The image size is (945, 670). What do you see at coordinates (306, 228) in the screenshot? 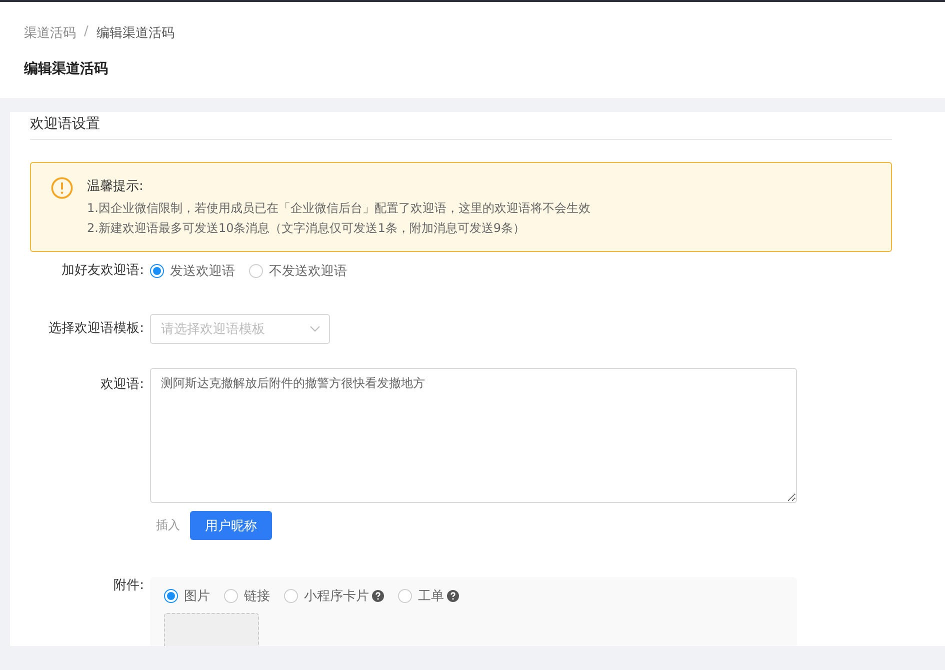
I see `notice-text: 2.新建欢迎语最多可发送10条消息（文字消息仅可发送1条，附加消息可发送9条）` at bounding box center [306, 228].